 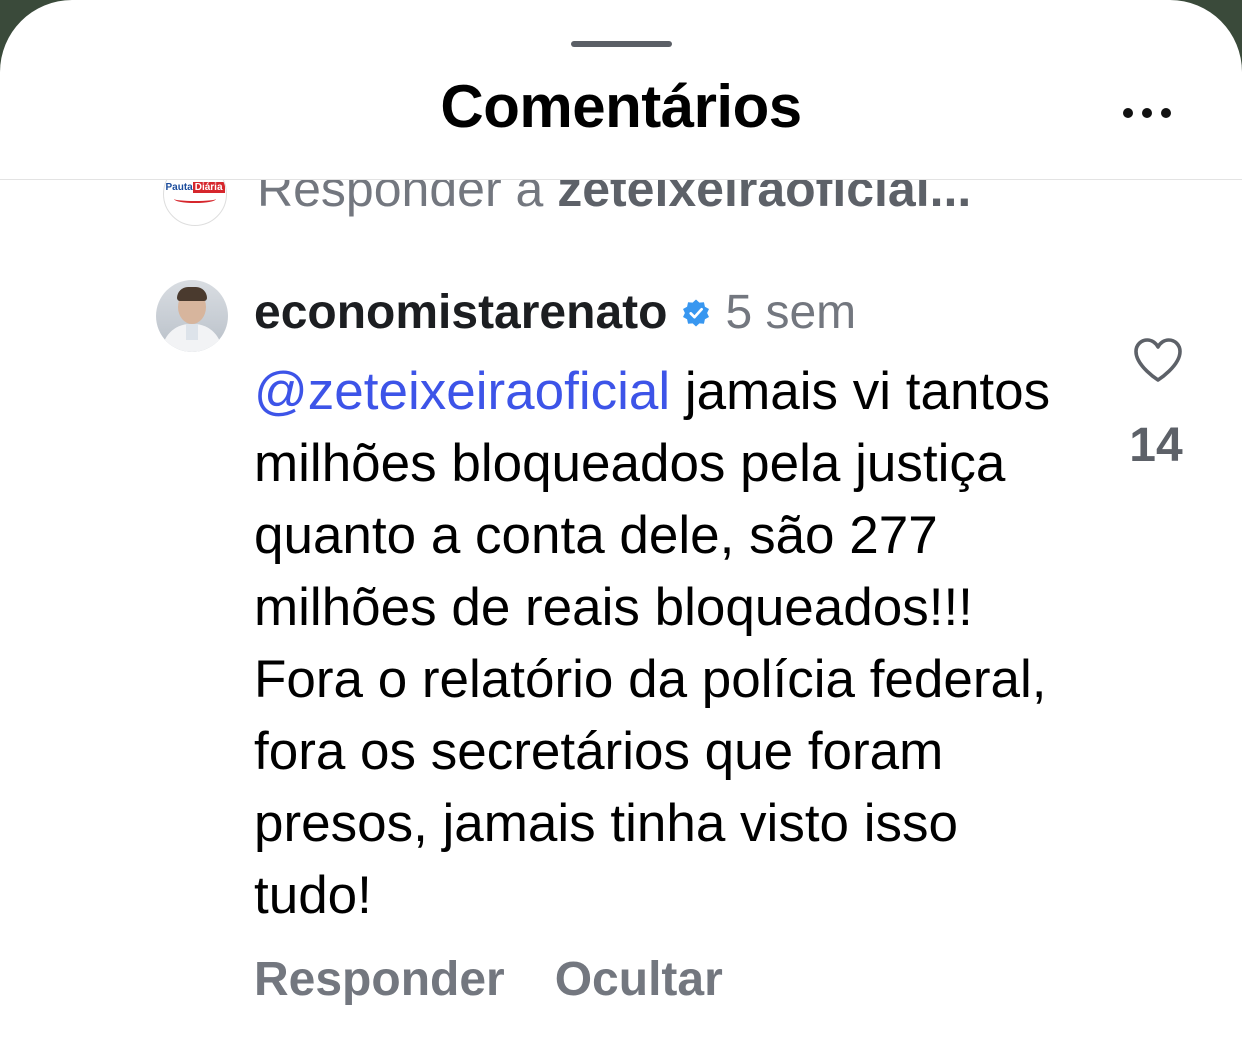 I want to click on pauta-diaria-logo: Pauta Diária, so click(x=195, y=187).